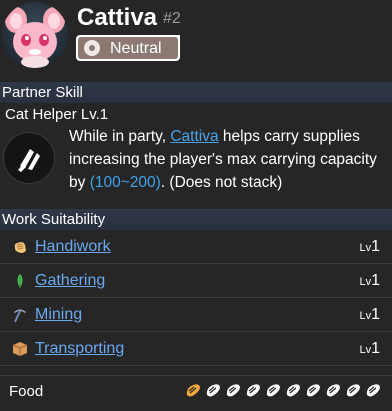 The image size is (392, 411). What do you see at coordinates (117, 17) in the screenshot?
I see `pal-name: Cattiva` at bounding box center [117, 17].